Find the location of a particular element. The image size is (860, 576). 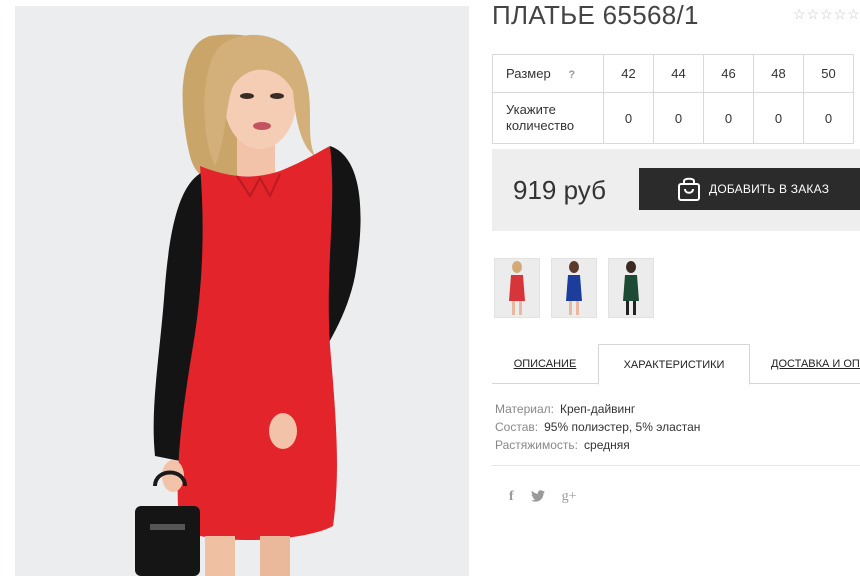

googleplus-icon: g+ is located at coordinates (569, 497).